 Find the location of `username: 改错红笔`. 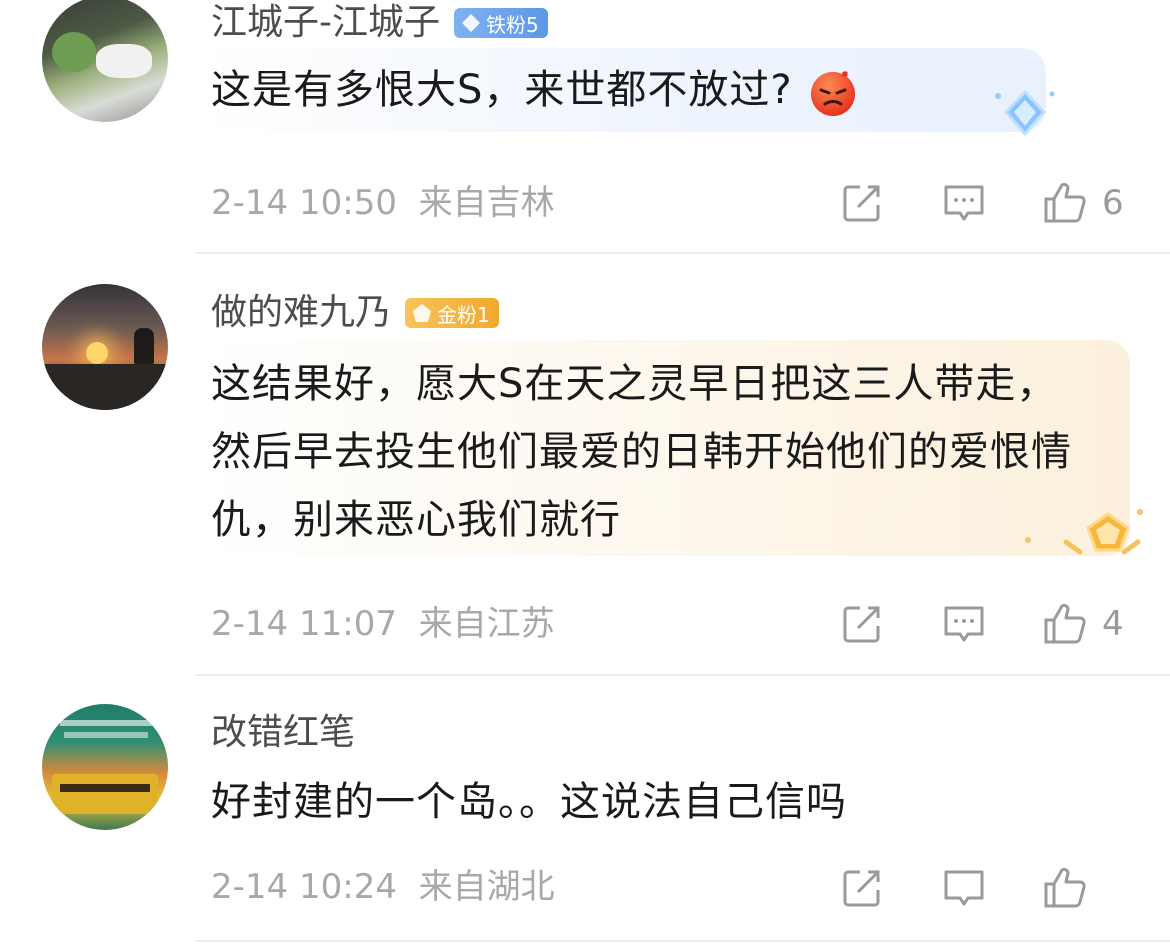

username: 改错红笔 is located at coordinates (283, 733).